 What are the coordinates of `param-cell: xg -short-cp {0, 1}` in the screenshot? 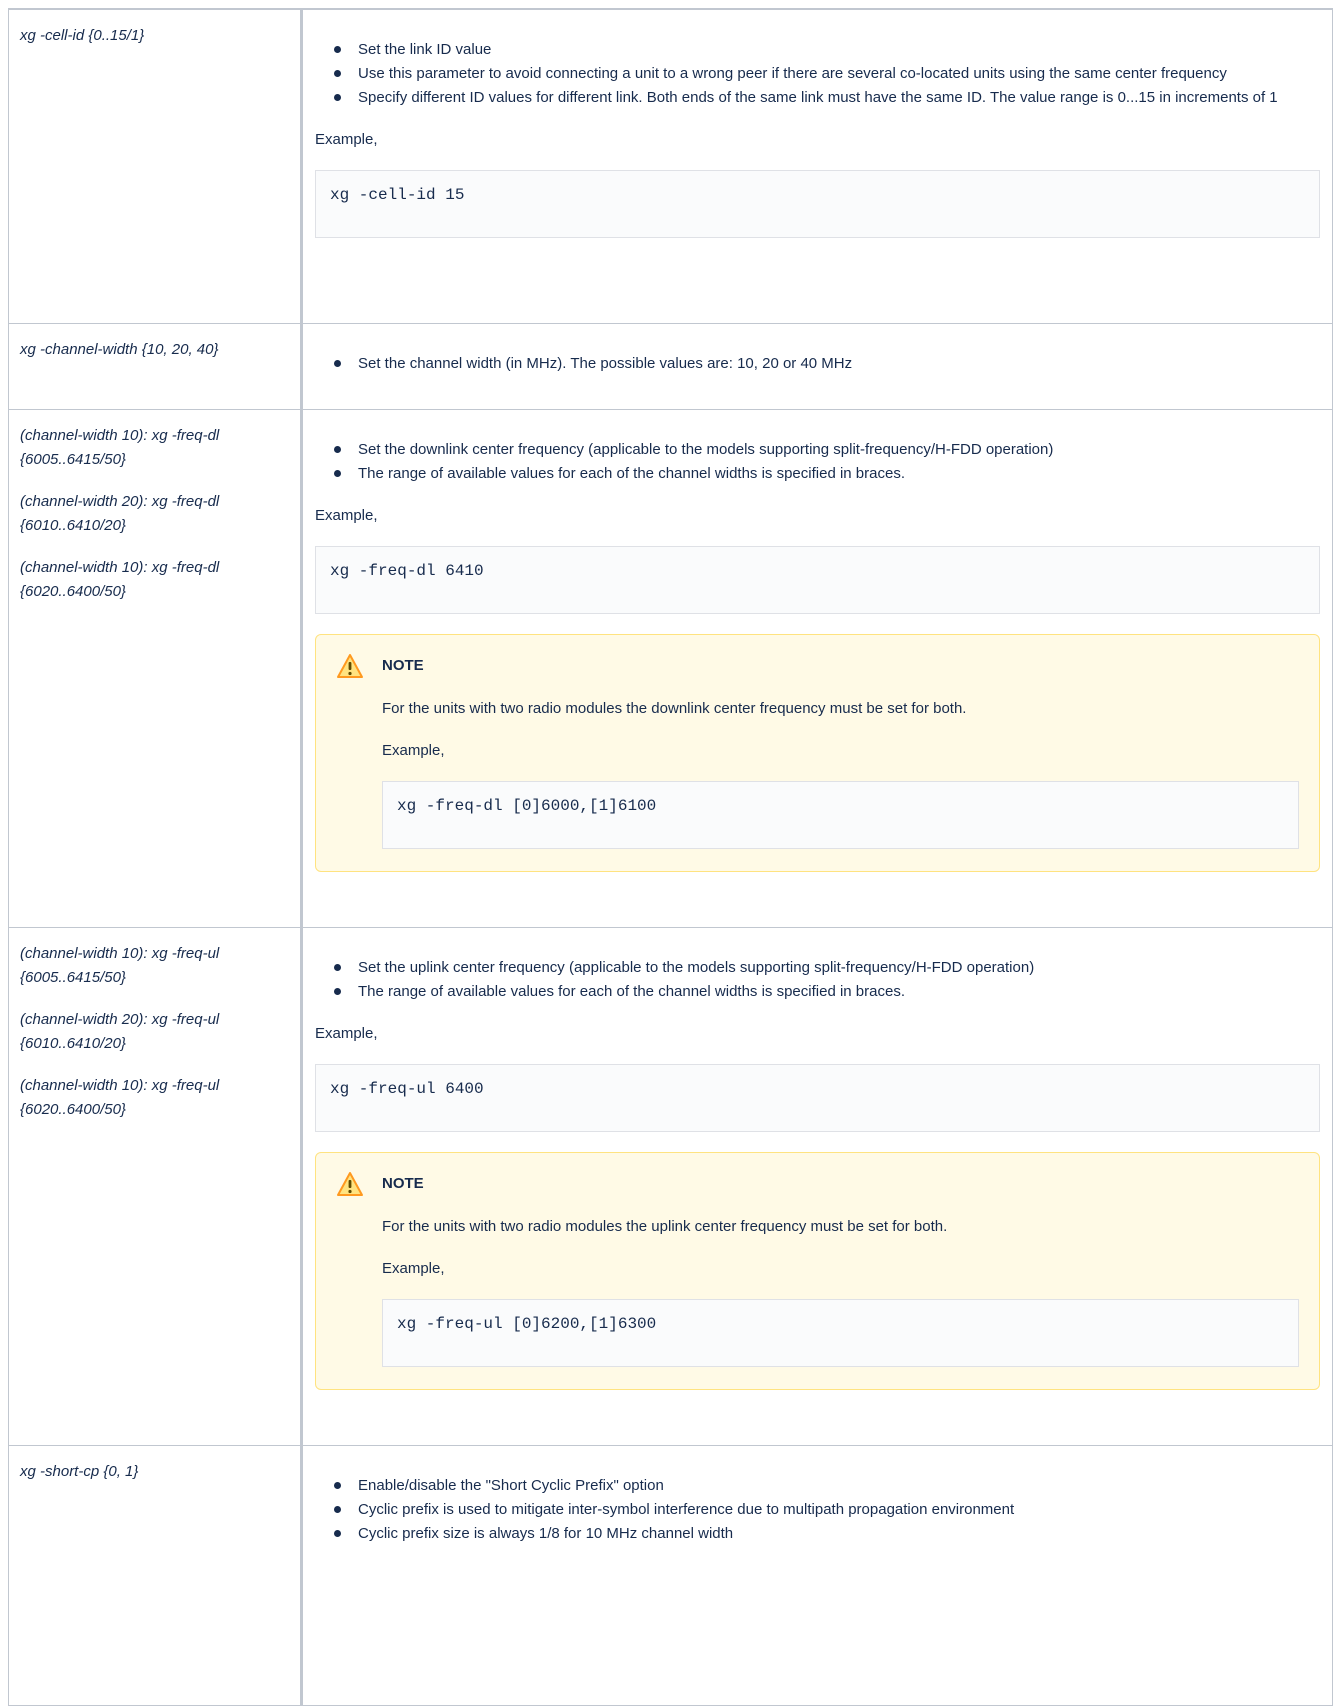 It's located at (155, 1575).